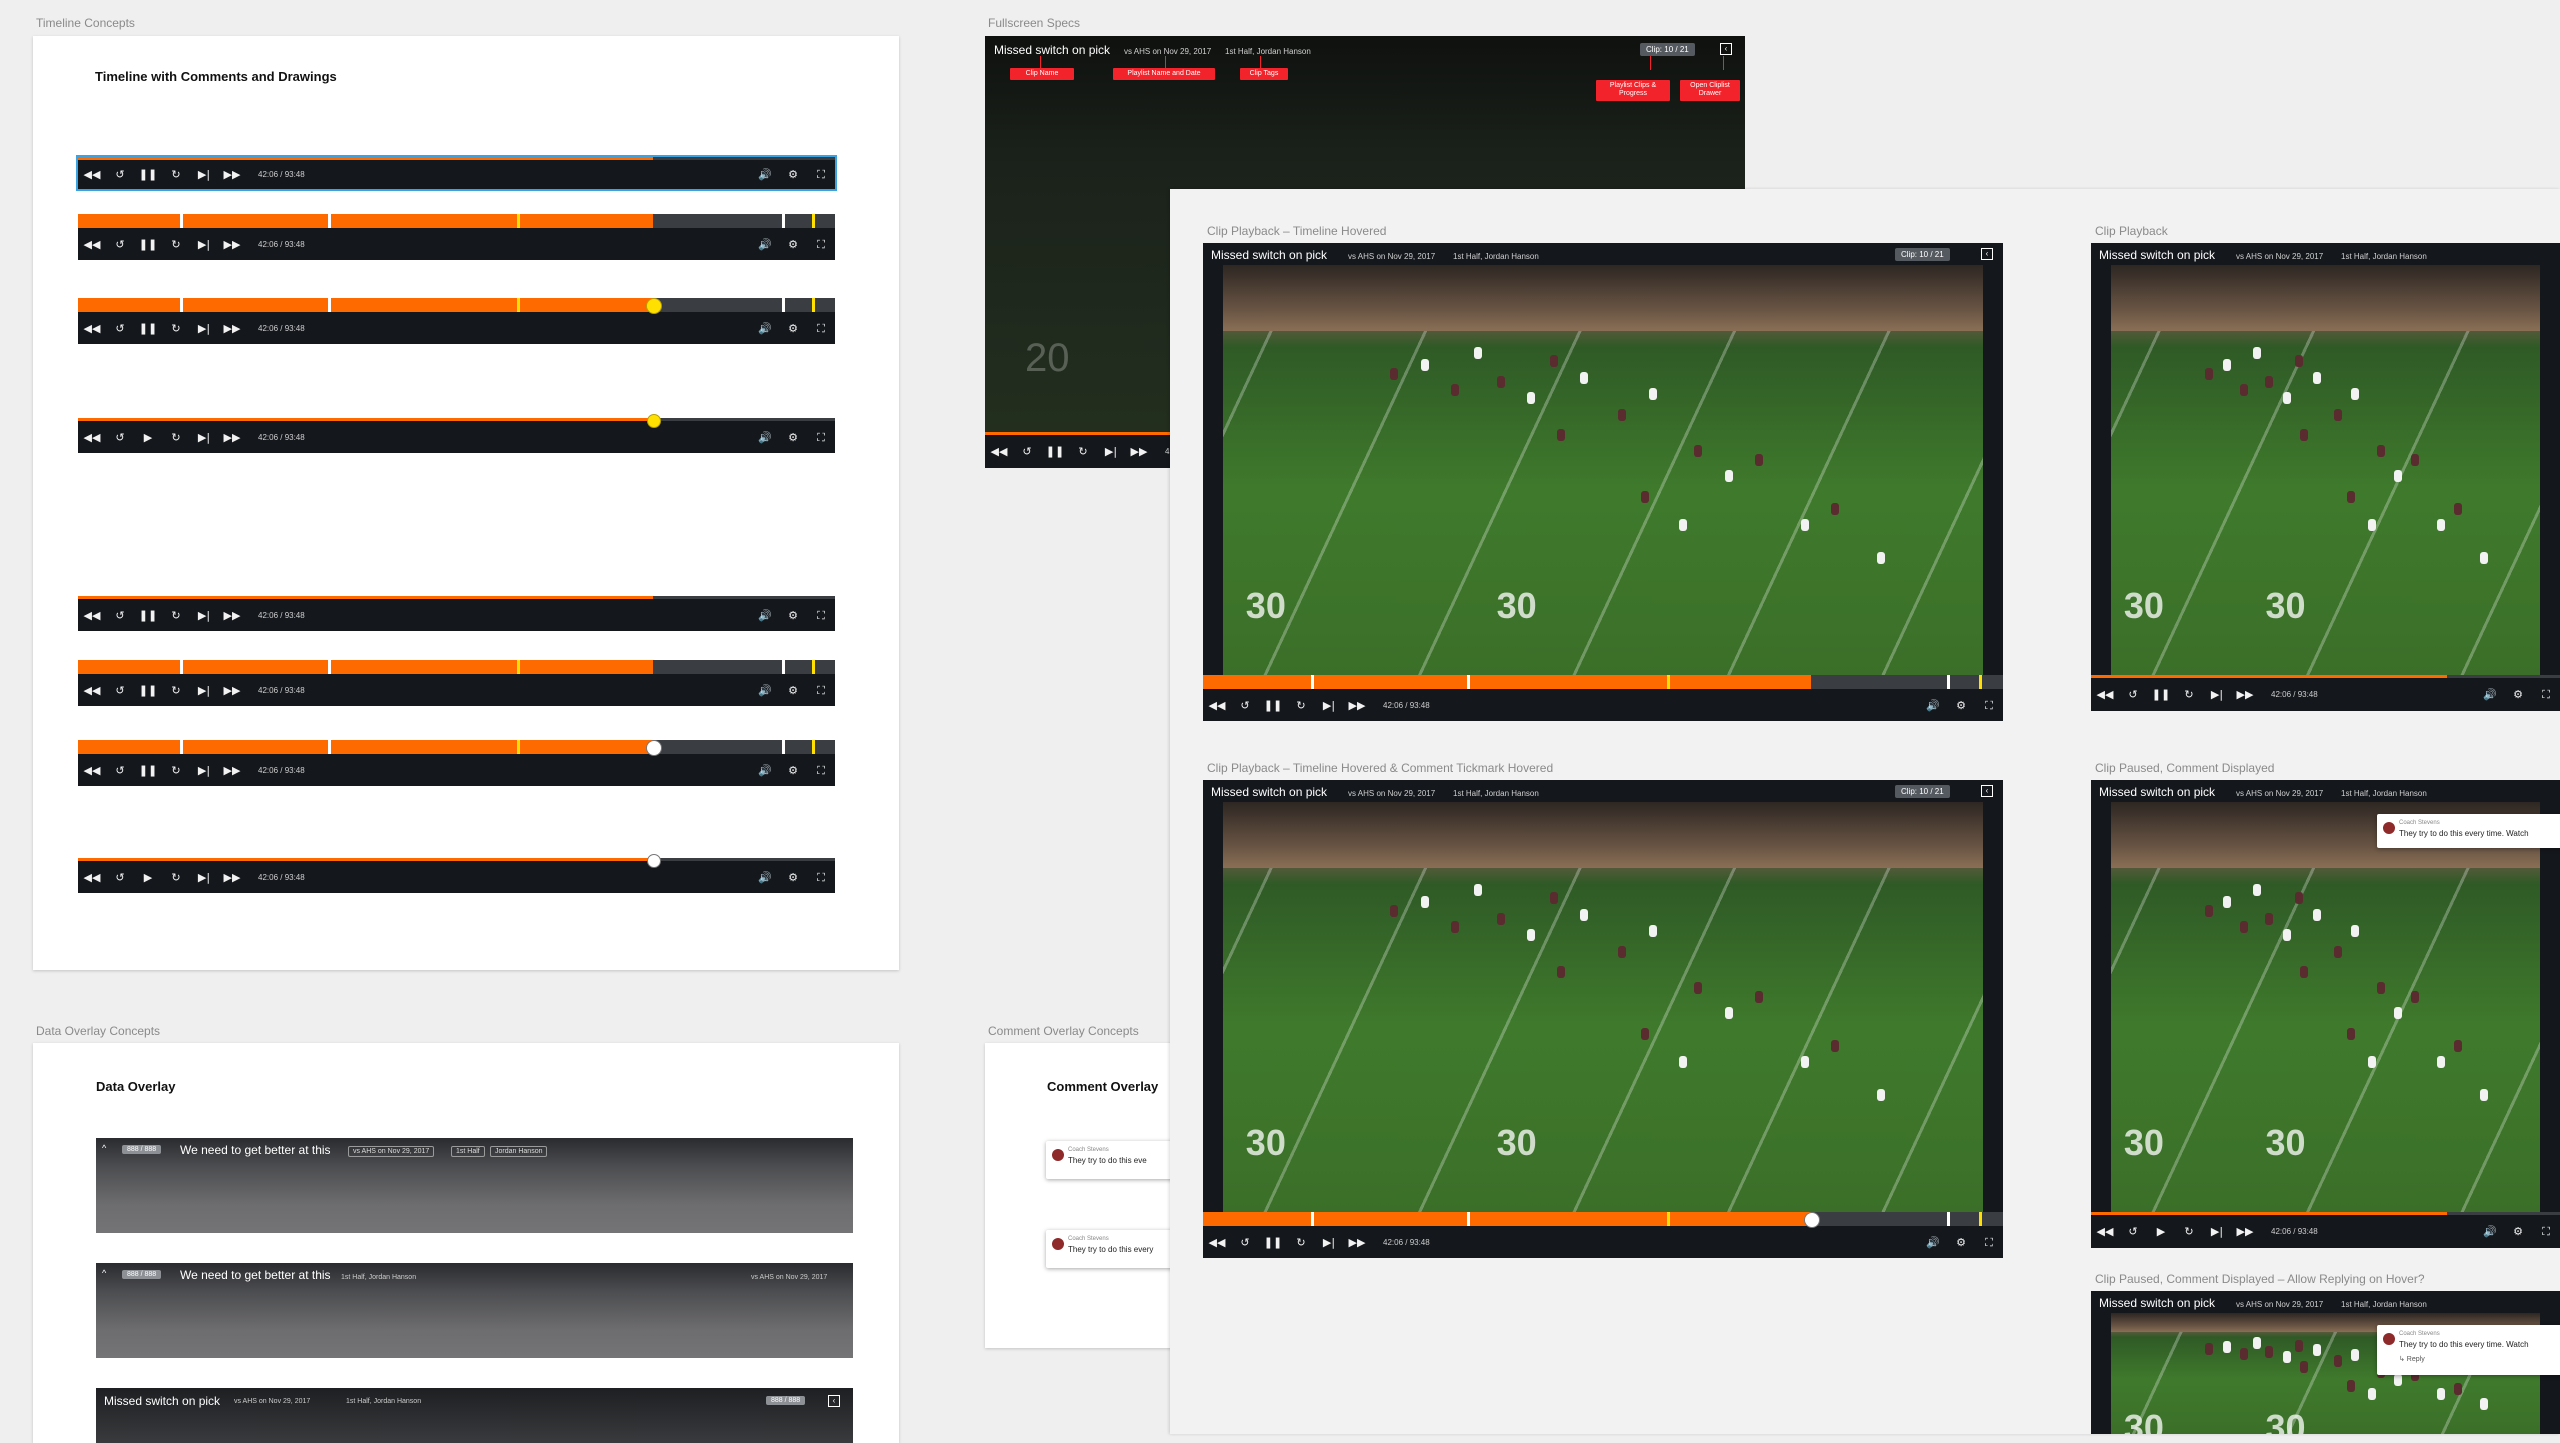  Describe the element at coordinates (1115, 1160) in the screenshot. I see `comment-card: Coach Stevens They try to do this eve` at that location.